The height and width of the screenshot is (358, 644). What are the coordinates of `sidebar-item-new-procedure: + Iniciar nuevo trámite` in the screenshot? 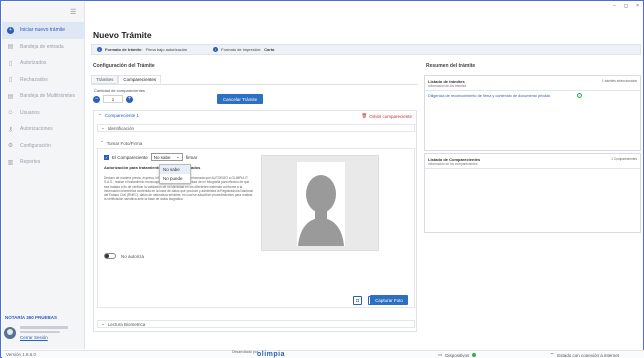 It's located at (43, 30).